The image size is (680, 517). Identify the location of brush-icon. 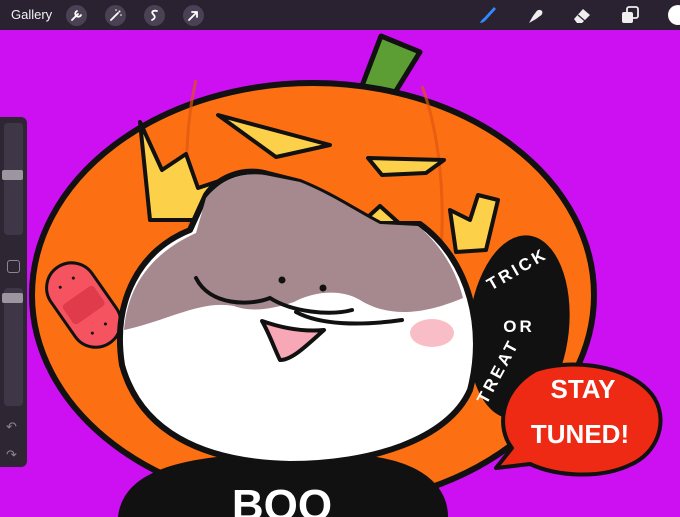
(487, 15).